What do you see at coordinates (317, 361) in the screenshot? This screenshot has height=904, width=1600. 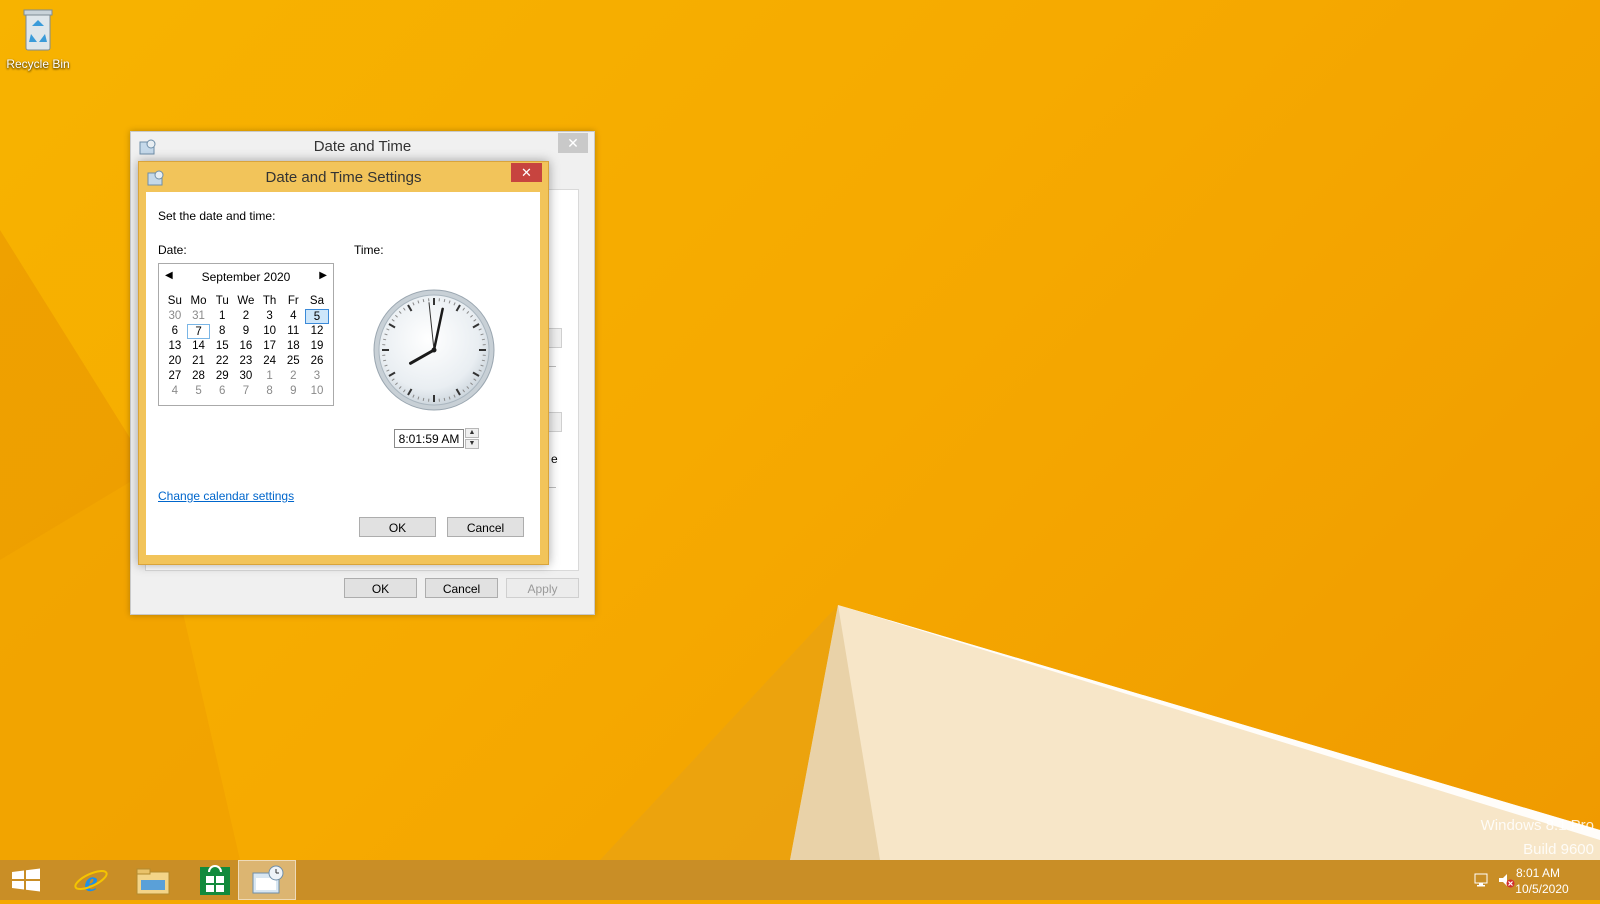 I see `calendar-day: 26` at bounding box center [317, 361].